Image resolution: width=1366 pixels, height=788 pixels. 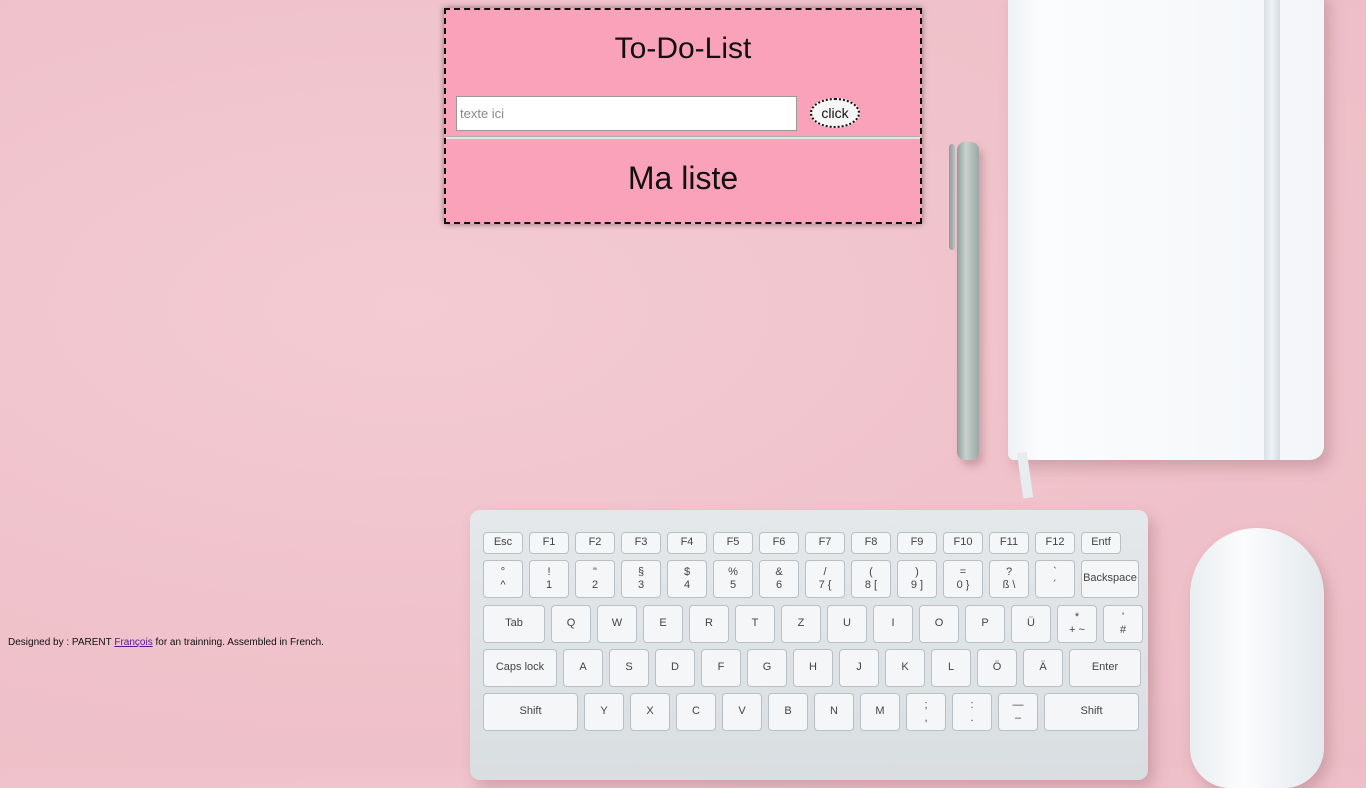 I want to click on keyboard-key: H, so click(x=813, y=668).